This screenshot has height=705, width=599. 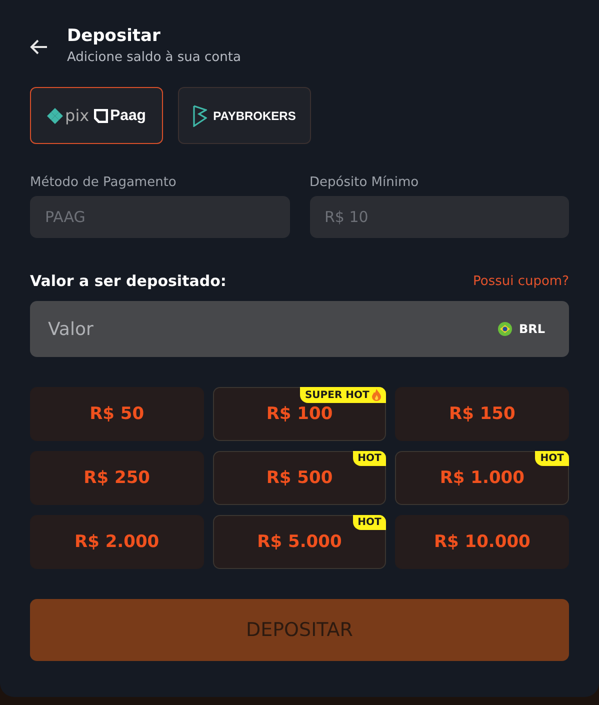 I want to click on letter-b-logo-icon, so click(x=200, y=115).